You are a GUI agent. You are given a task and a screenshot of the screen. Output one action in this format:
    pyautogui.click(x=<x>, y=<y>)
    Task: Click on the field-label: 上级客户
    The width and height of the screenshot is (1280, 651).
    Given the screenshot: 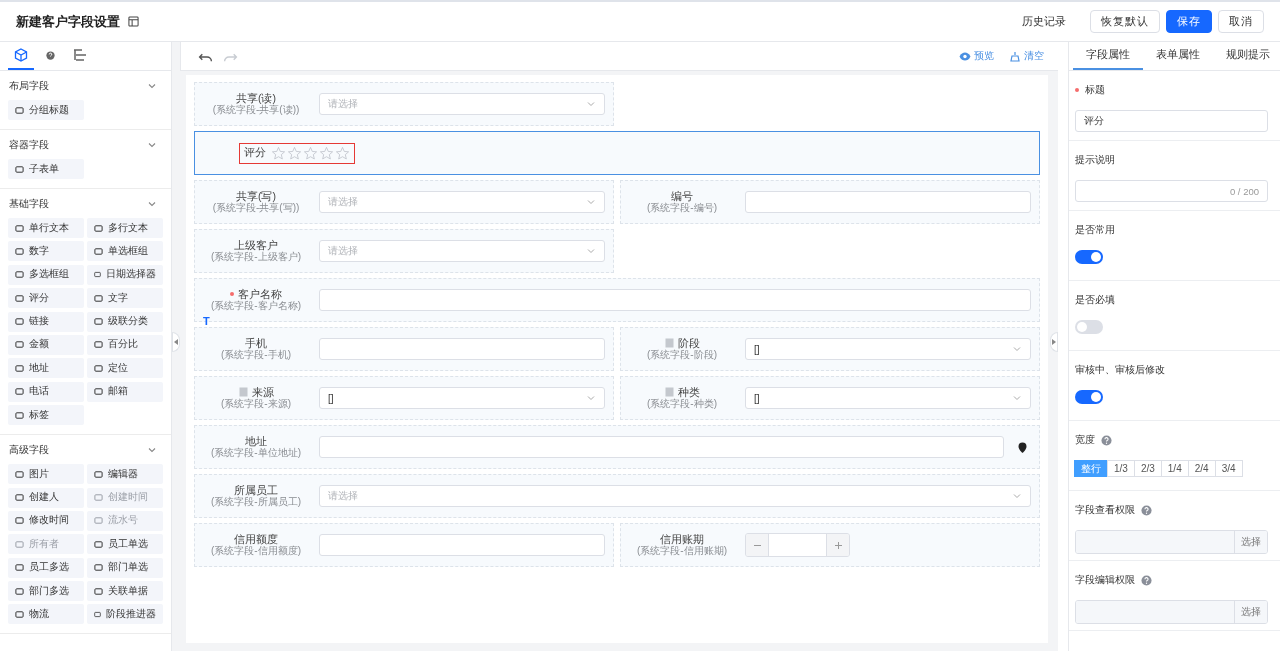 What is the action you would take?
    pyautogui.click(x=256, y=245)
    